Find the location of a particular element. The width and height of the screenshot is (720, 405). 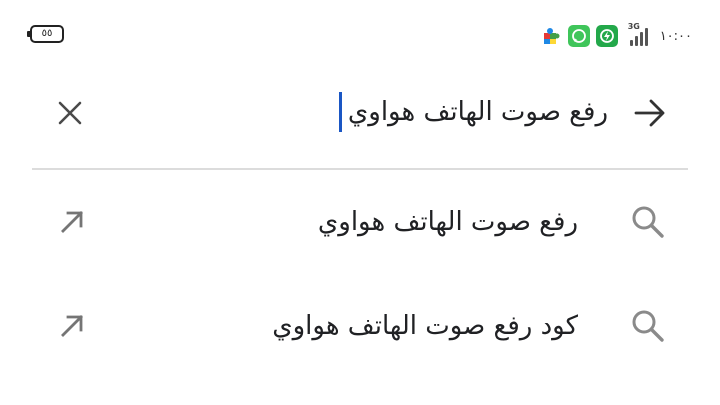

signal-strength-icon: 3G is located at coordinates (638, 34).